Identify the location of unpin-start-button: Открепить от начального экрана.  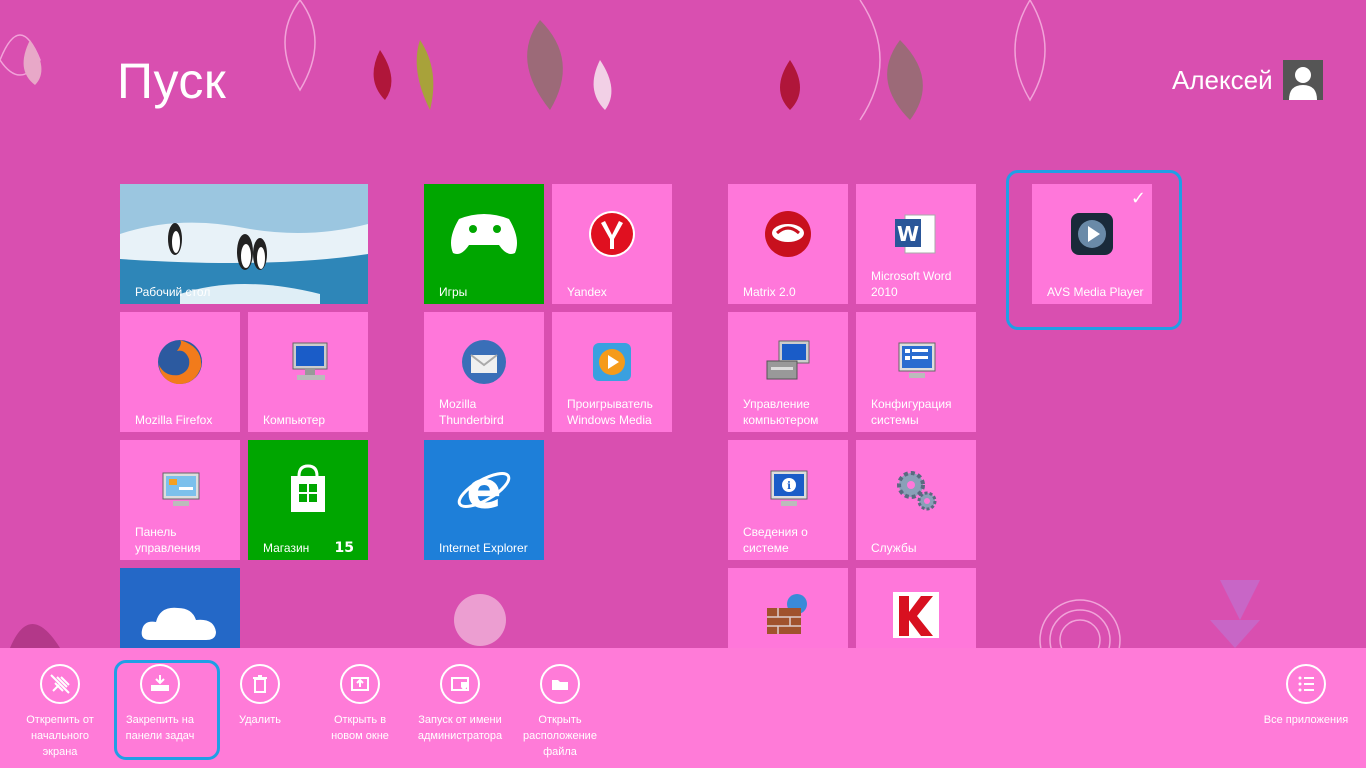
(60, 712).